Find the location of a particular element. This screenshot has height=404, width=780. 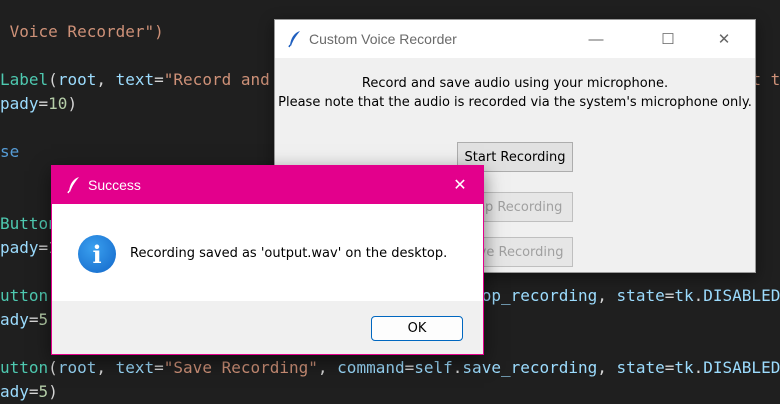

code-token: self is located at coordinates (433, 367).